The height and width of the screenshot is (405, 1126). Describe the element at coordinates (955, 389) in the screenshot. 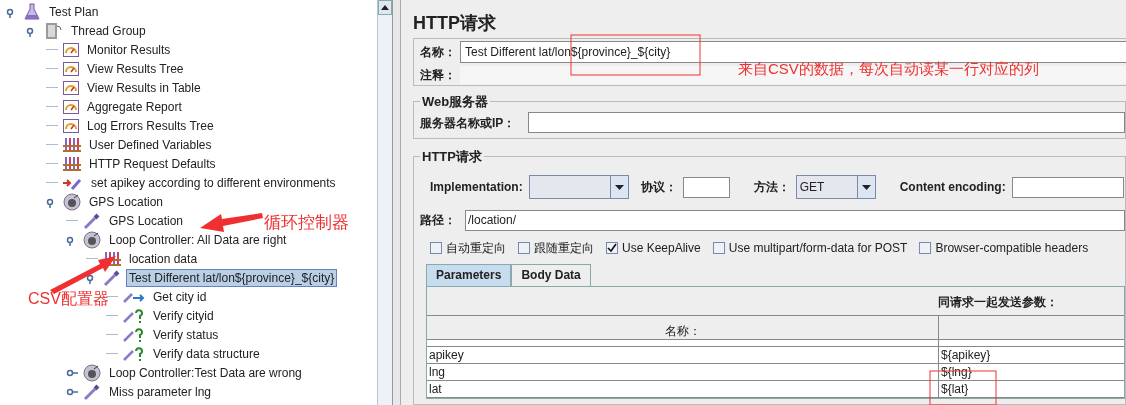

I see `table-cell-text: ${lat}` at that location.